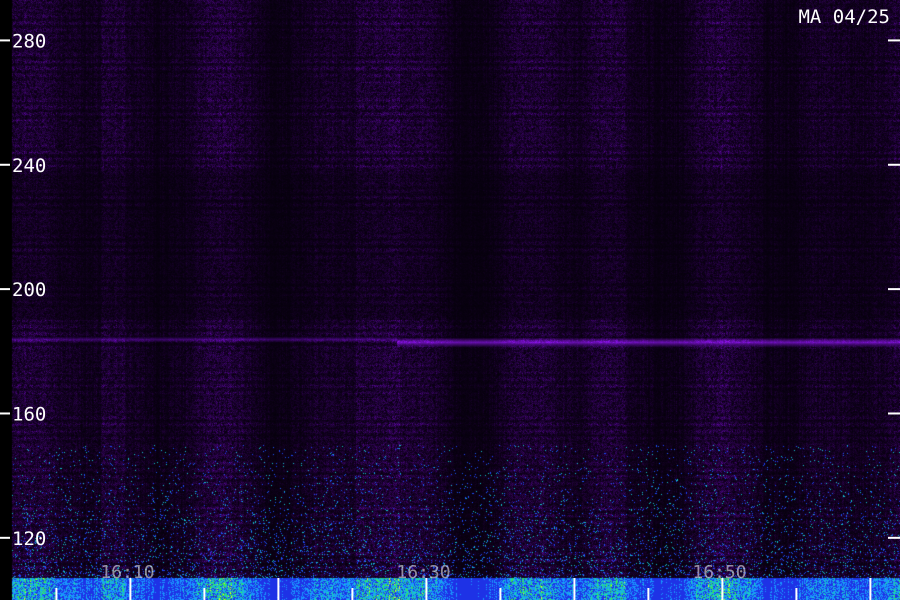 The height and width of the screenshot is (600, 900). I want to click on y-tick-label: 200, so click(29, 290).